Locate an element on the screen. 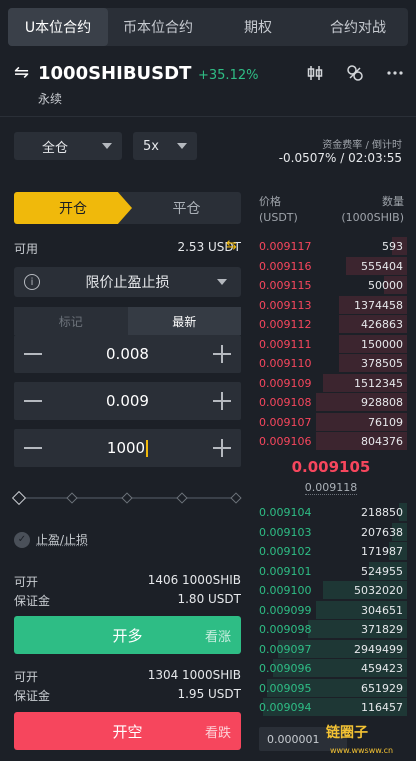 Image resolution: width=416 pixels, height=761 pixels. text-cursor is located at coordinates (147, 448).